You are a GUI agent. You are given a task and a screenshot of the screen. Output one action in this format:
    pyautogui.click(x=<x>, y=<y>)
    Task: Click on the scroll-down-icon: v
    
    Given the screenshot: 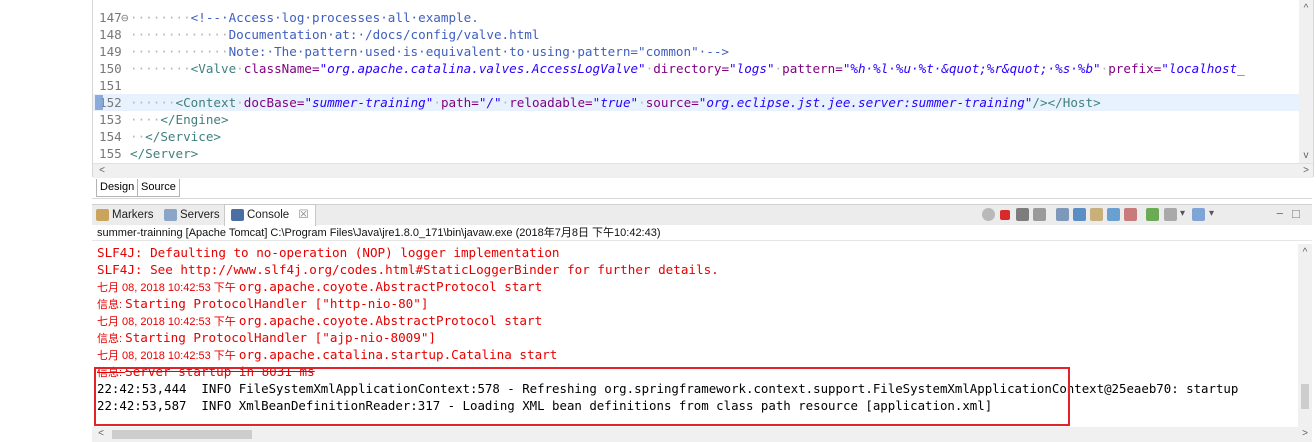 What is the action you would take?
    pyautogui.click(x=1306, y=156)
    